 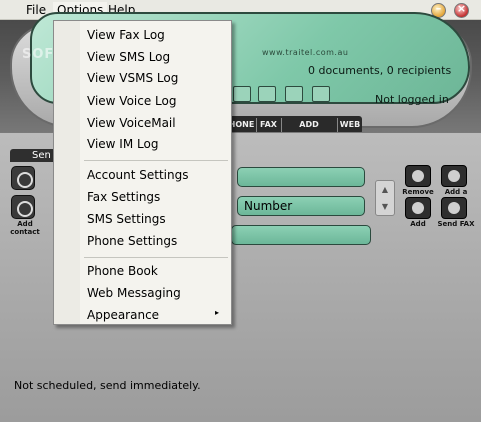 What do you see at coordinates (23, 178) in the screenshot?
I see `back-button` at bounding box center [23, 178].